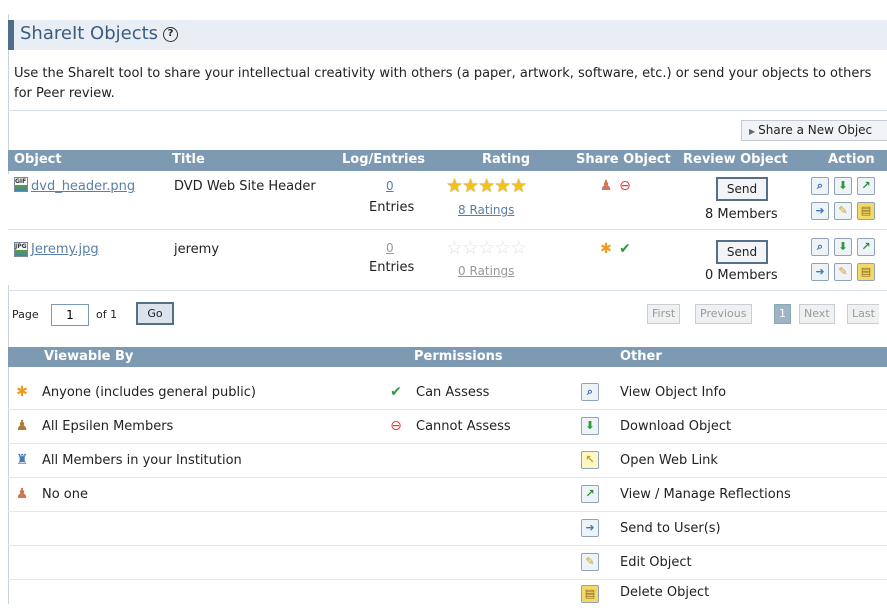 The height and width of the screenshot is (614, 887). What do you see at coordinates (89, 356) in the screenshot?
I see `legend-col-viewable: Viewable By` at bounding box center [89, 356].